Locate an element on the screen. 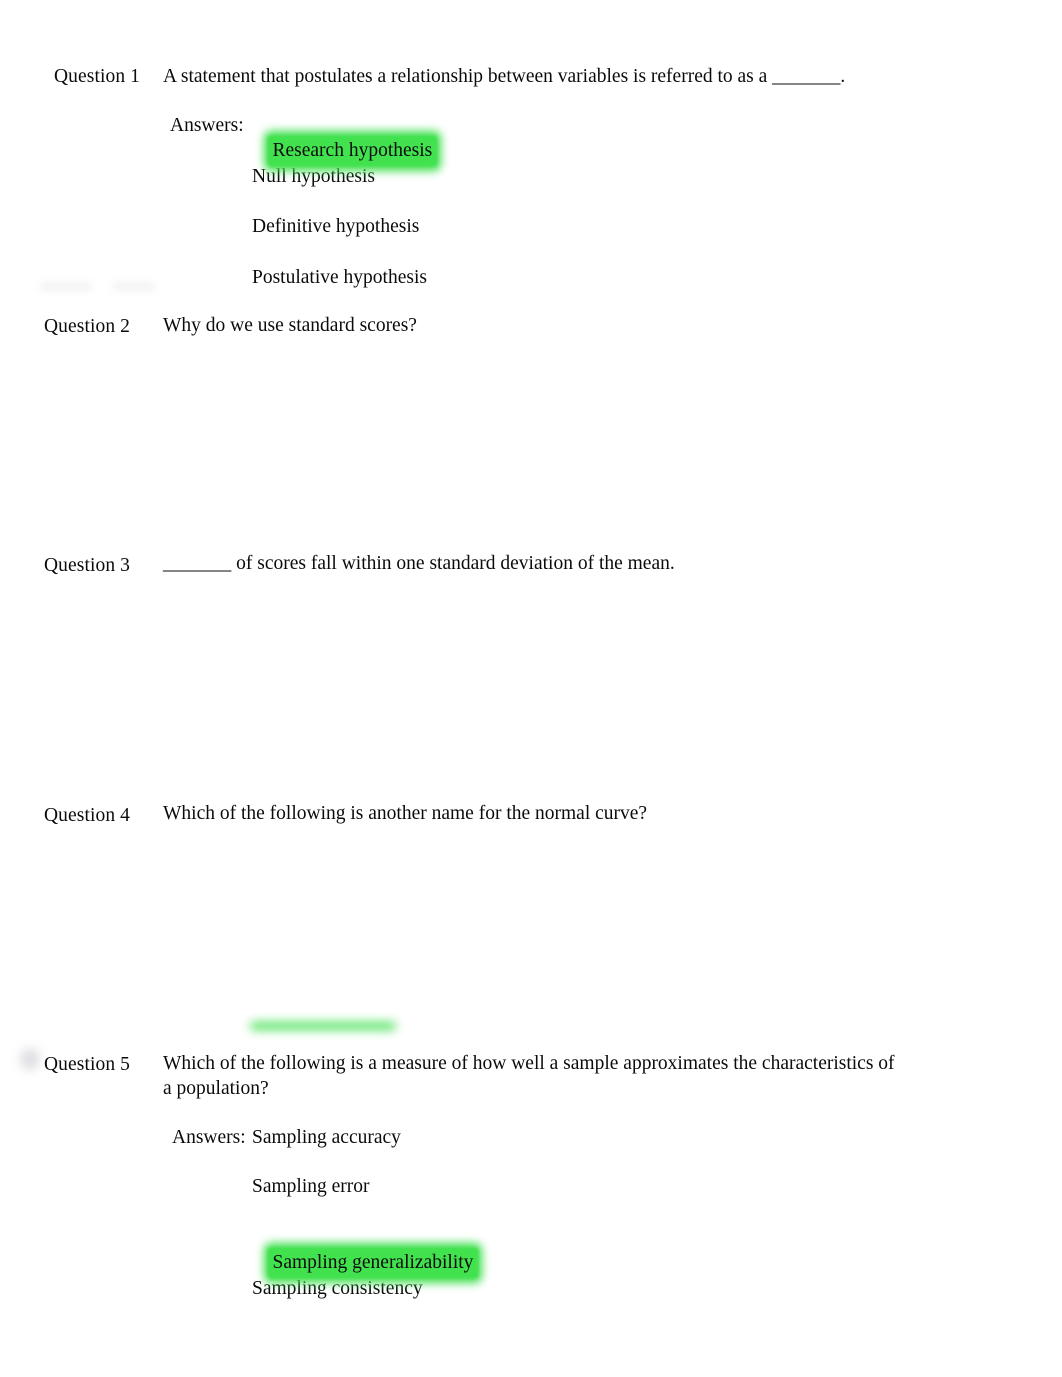 The width and height of the screenshot is (1062, 1377). option-label: Sampling generalizability is located at coordinates (373, 1262).